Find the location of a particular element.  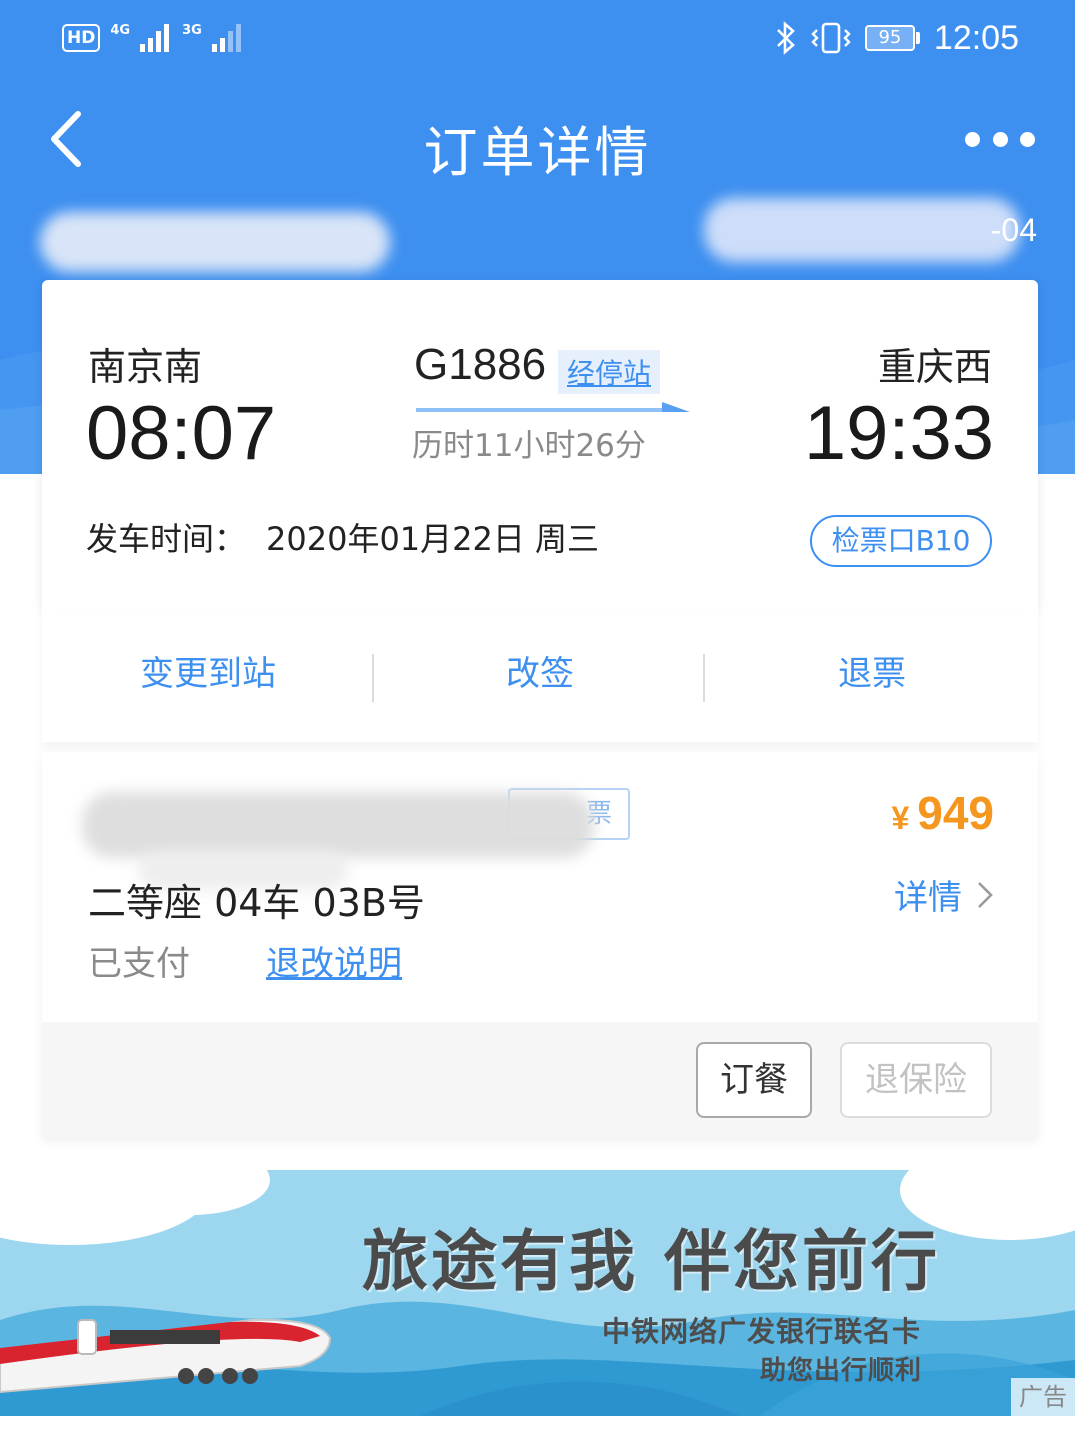

status-bar: HD 4G 3G 95 12:05 is located at coordinates (537, 39).